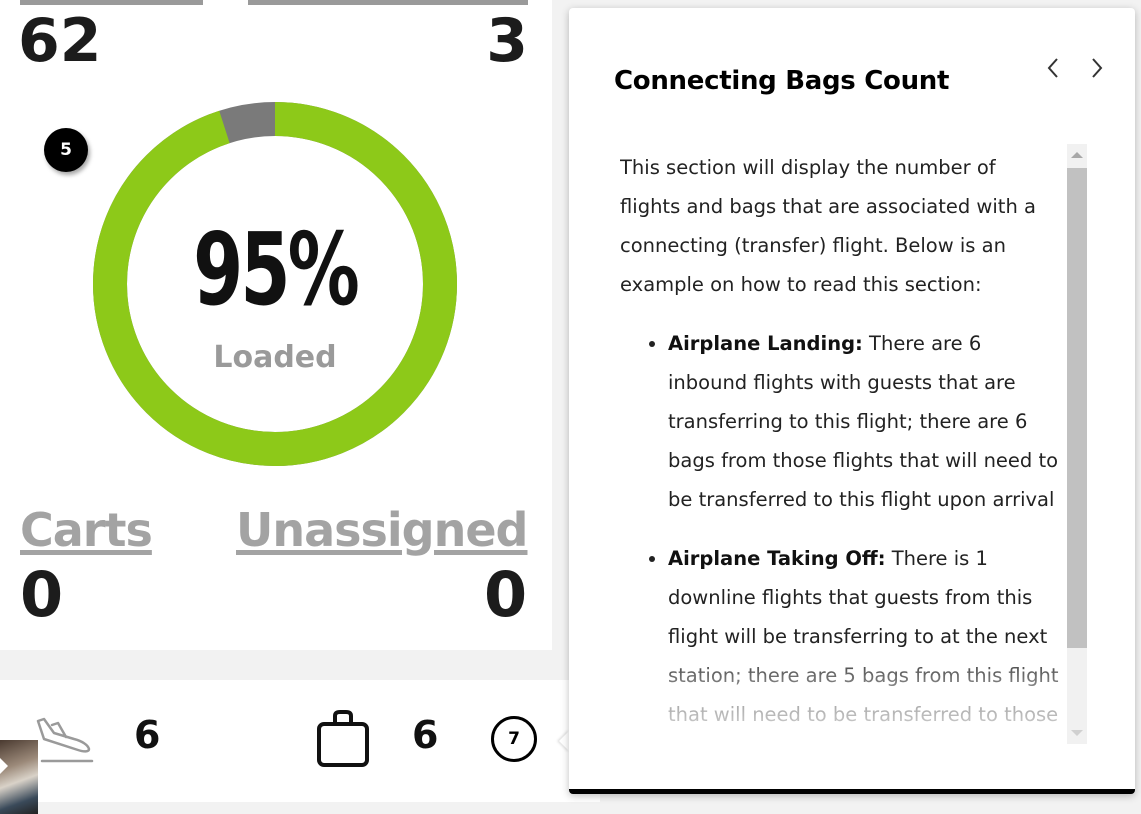 The height and width of the screenshot is (814, 1141). What do you see at coordinates (507, 41) in the screenshot?
I see `top-right-count: 3` at bounding box center [507, 41].